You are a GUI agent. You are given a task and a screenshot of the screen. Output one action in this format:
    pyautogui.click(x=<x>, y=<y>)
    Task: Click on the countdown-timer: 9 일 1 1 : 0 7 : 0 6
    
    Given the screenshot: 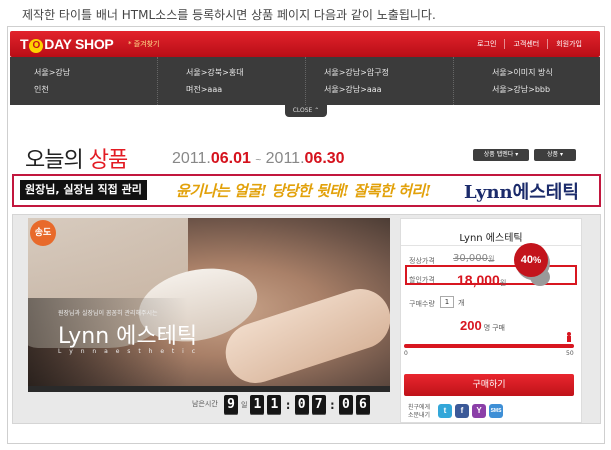 What is the action you would take?
    pyautogui.click(x=297, y=405)
    